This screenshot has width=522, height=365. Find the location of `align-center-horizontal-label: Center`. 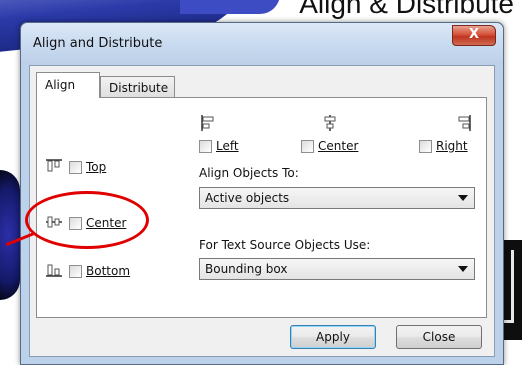

align-center-horizontal-label: Center is located at coordinates (338, 146).